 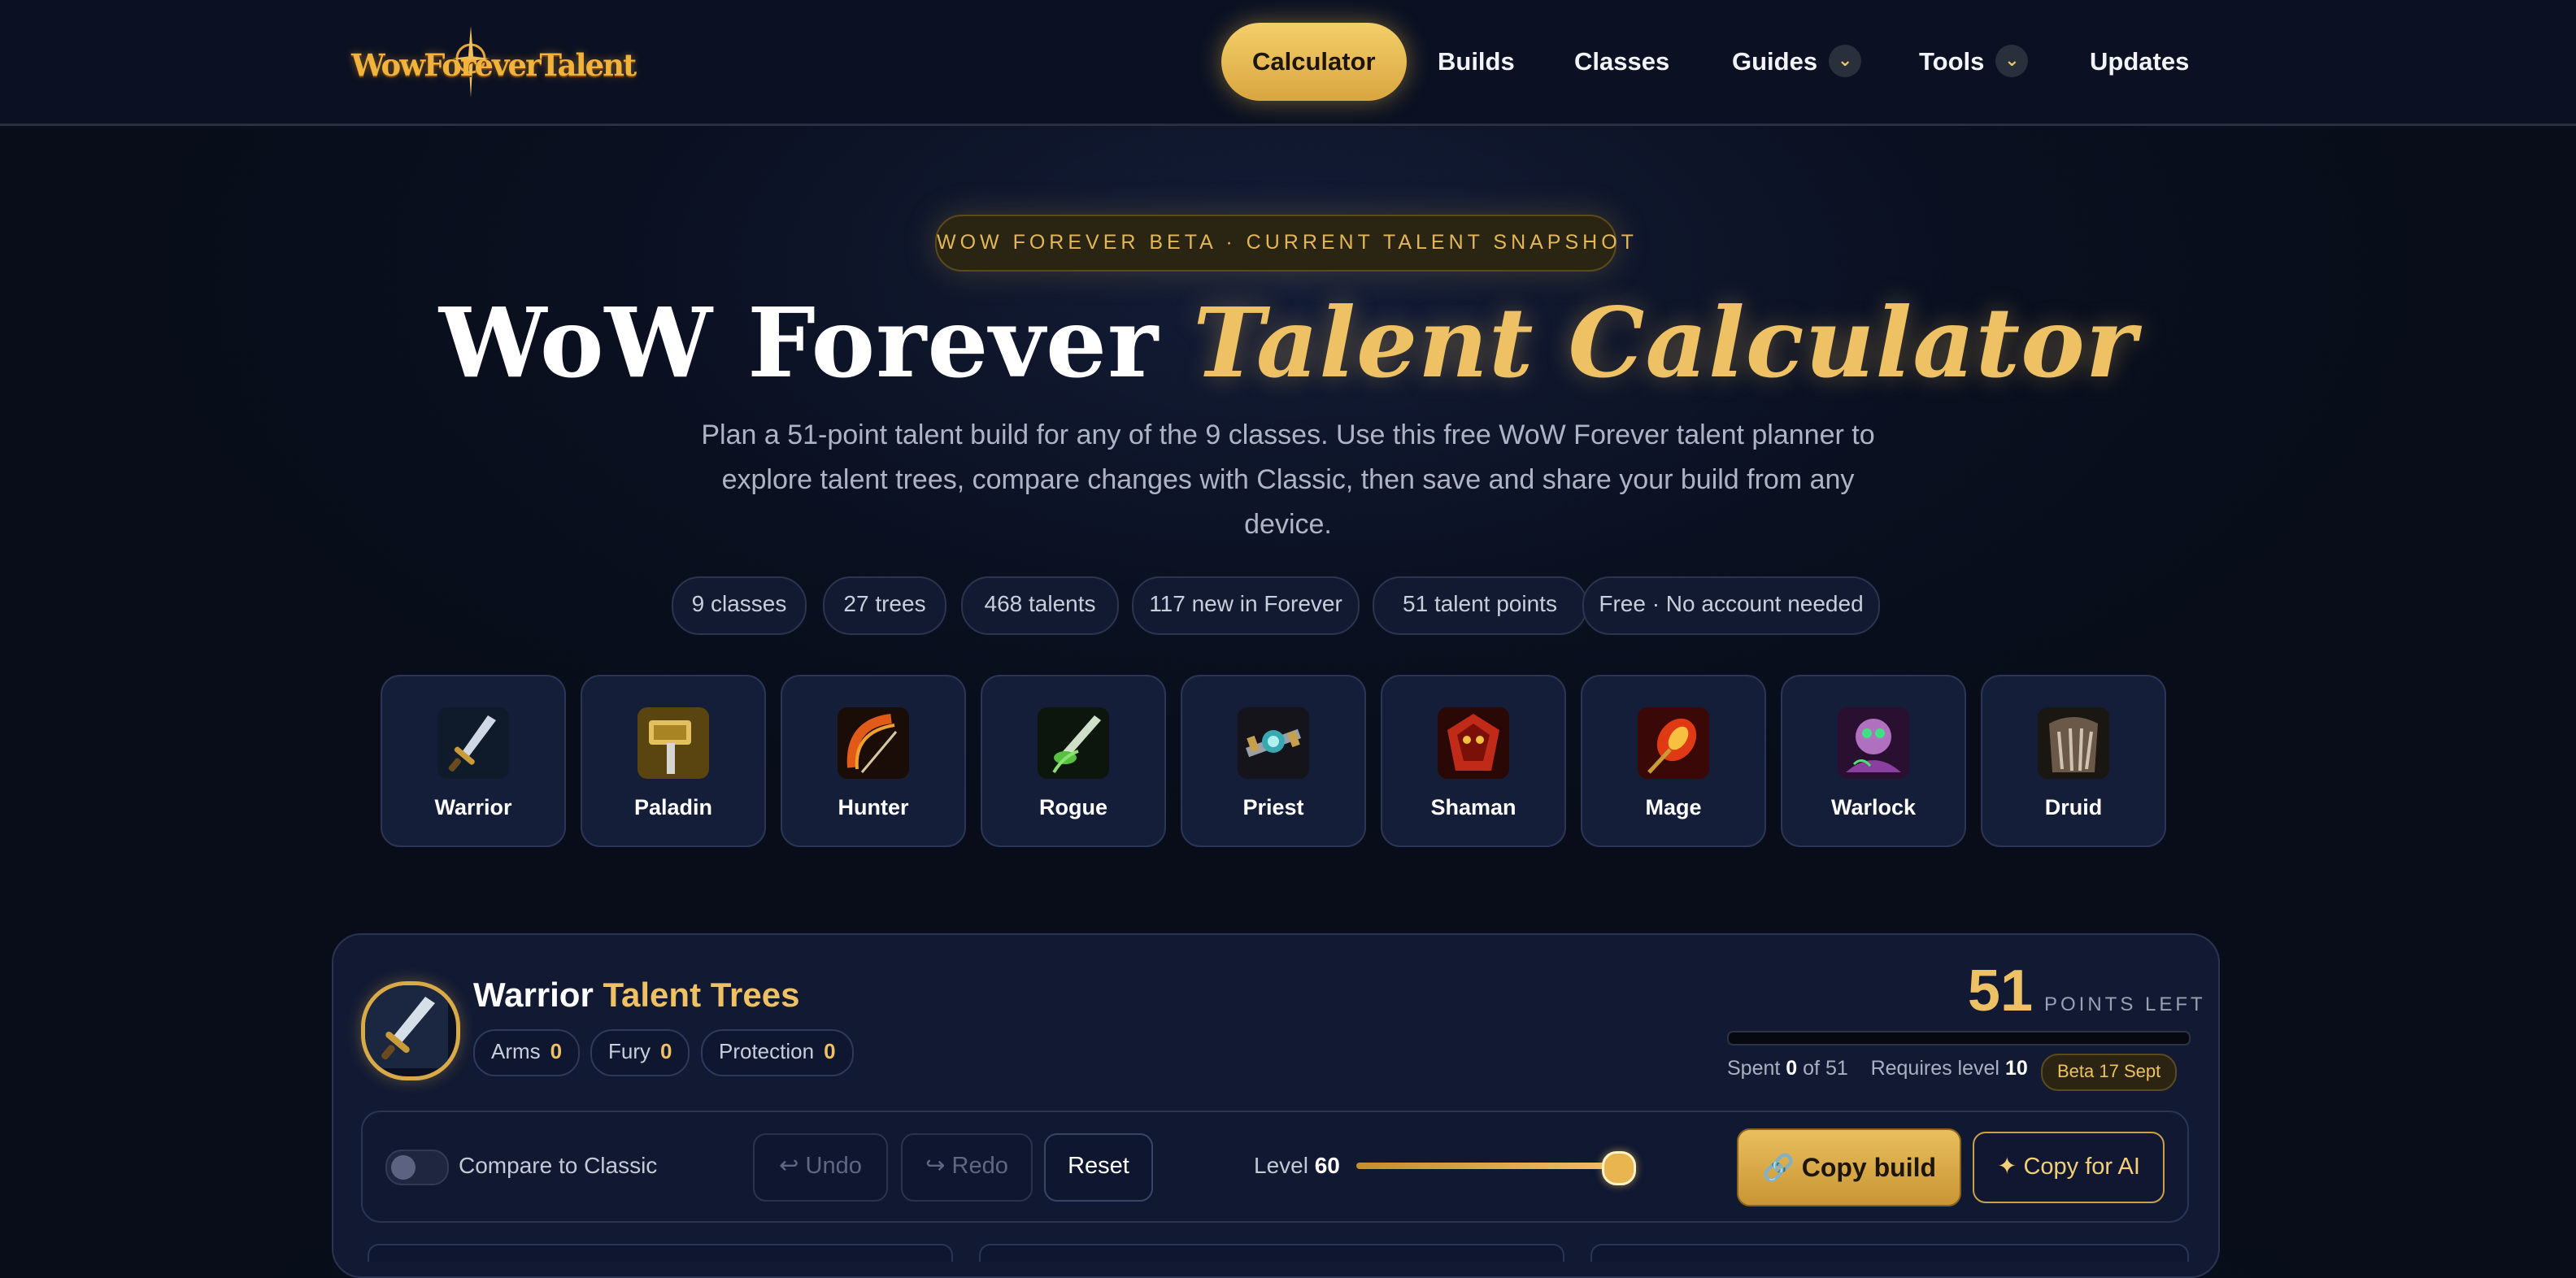 I want to click on class-card-hunter: Hunter, so click(x=873, y=761).